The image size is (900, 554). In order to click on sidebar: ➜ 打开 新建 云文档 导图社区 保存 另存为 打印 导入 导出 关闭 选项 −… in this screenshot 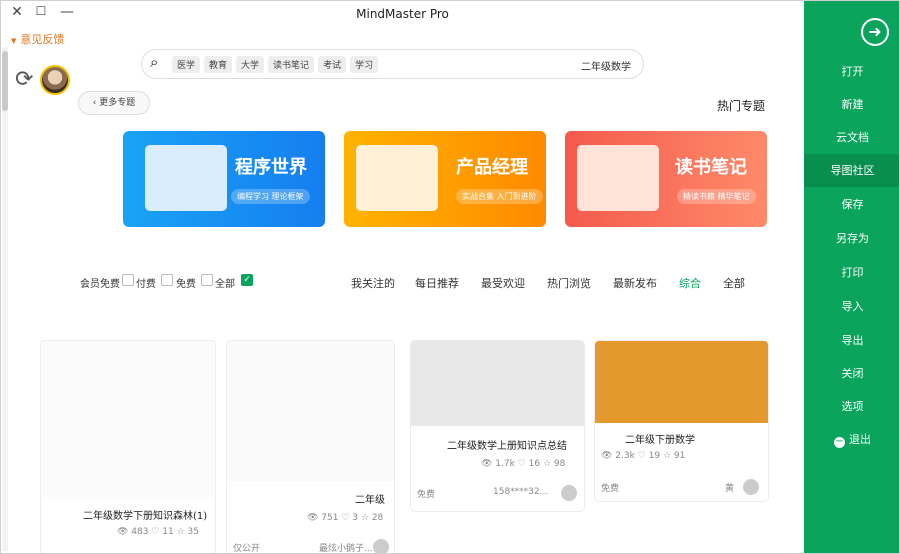, I will do `click(851, 277)`.